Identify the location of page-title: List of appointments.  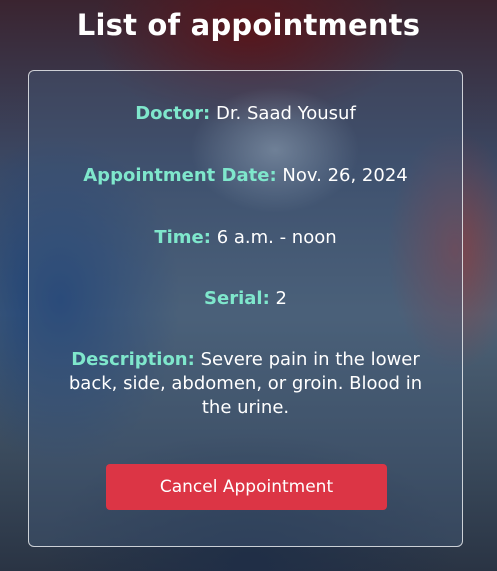
(248, 25).